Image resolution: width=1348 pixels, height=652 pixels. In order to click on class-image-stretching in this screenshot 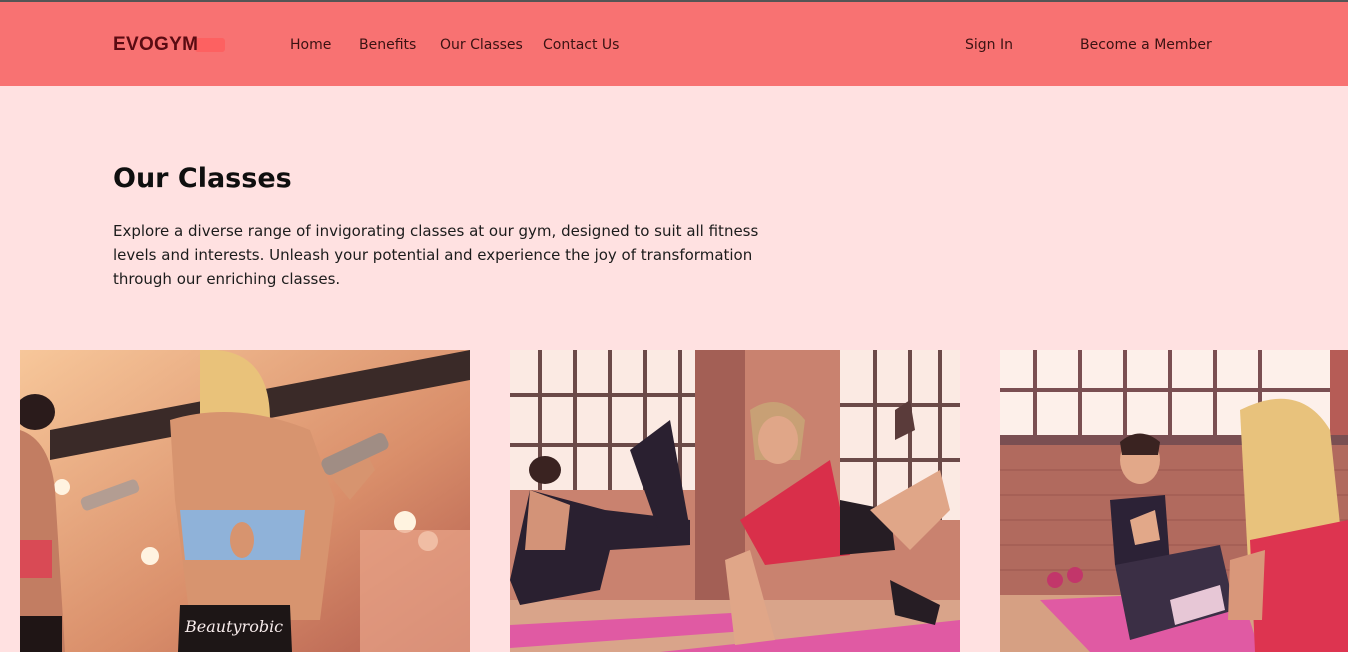, I will do `click(1174, 501)`.